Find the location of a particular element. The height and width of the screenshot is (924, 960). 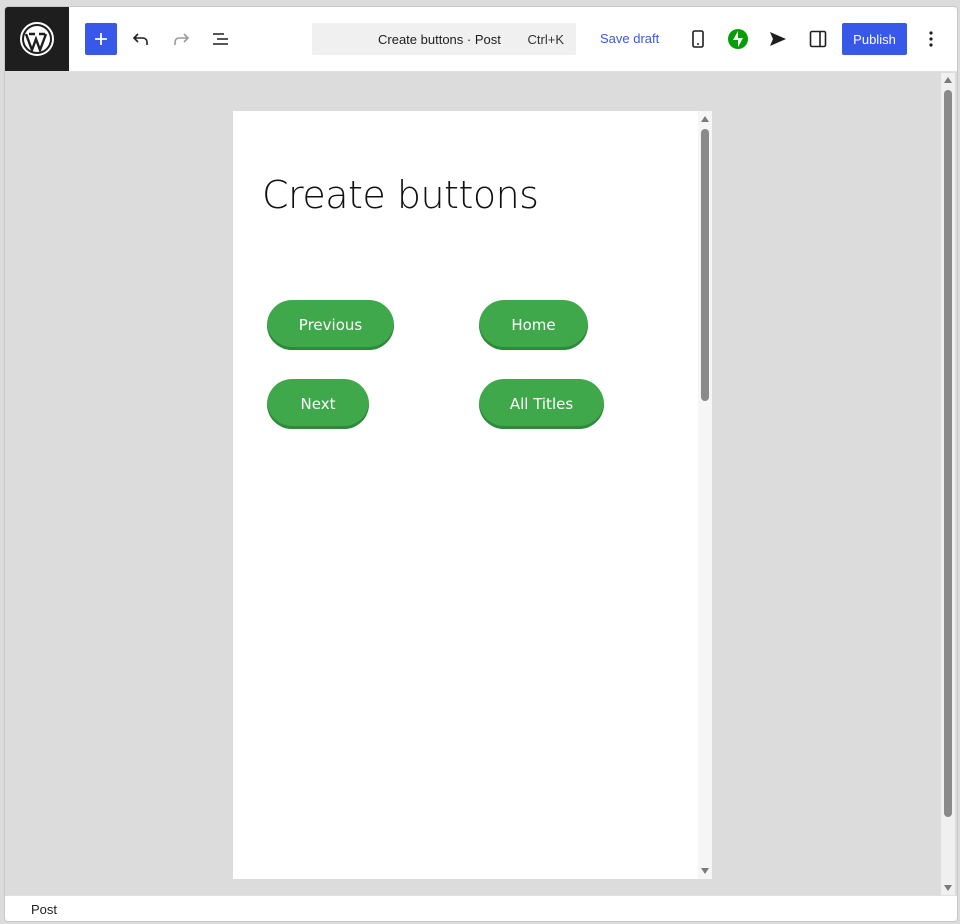

redo-icon is located at coordinates (182, 39).